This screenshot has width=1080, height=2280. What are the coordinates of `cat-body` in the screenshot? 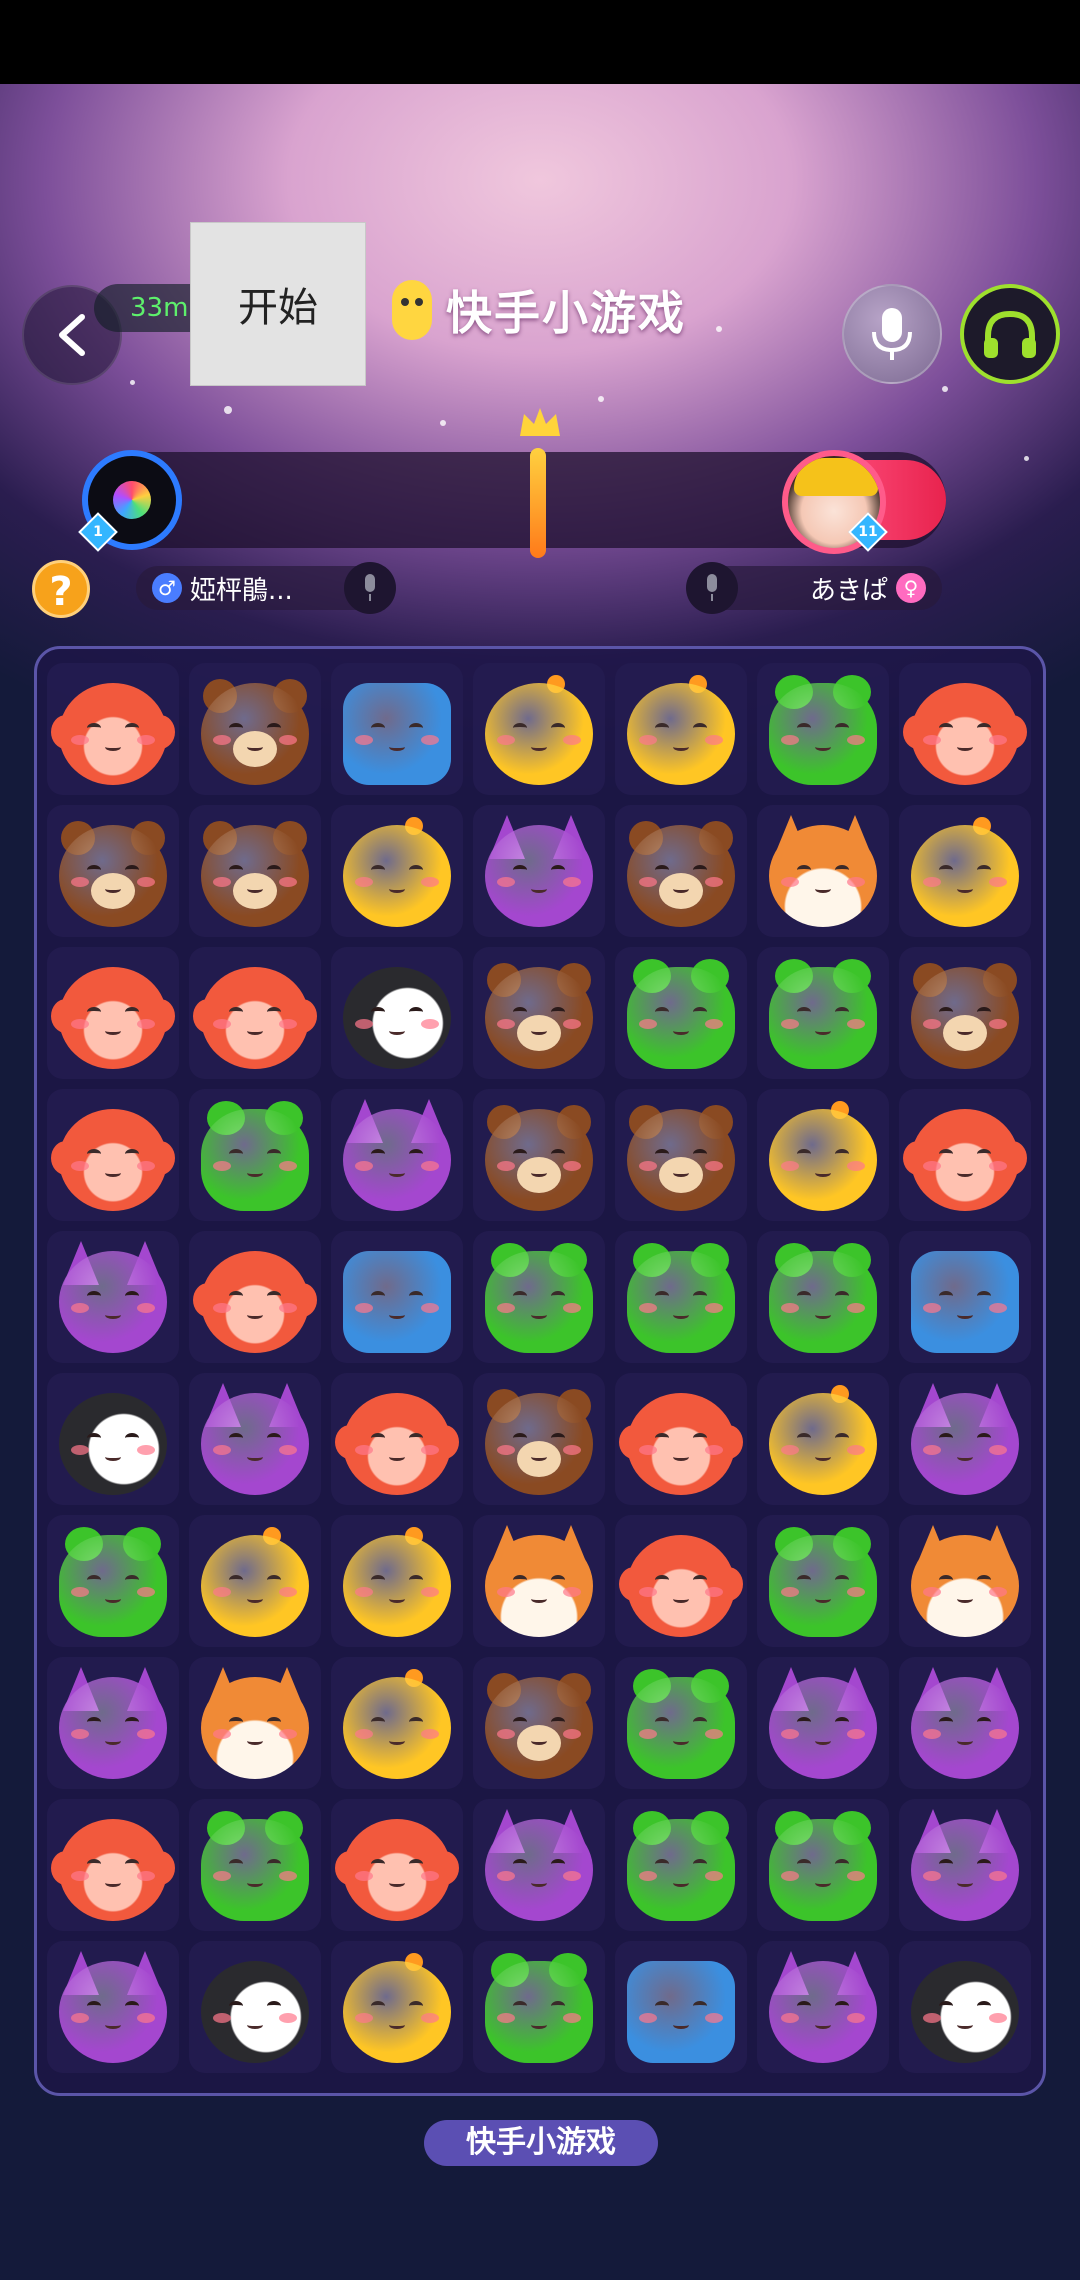 It's located at (965, 1870).